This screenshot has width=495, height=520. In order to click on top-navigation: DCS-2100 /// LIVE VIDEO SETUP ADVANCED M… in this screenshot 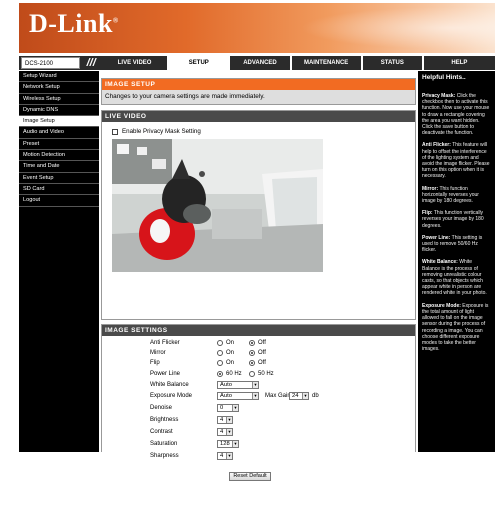, I will do `click(257, 63)`.